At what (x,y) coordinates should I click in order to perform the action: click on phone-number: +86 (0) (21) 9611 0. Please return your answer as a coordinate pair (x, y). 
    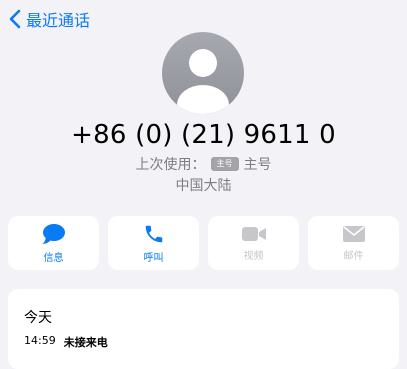
    Looking at the image, I should click on (203, 135).